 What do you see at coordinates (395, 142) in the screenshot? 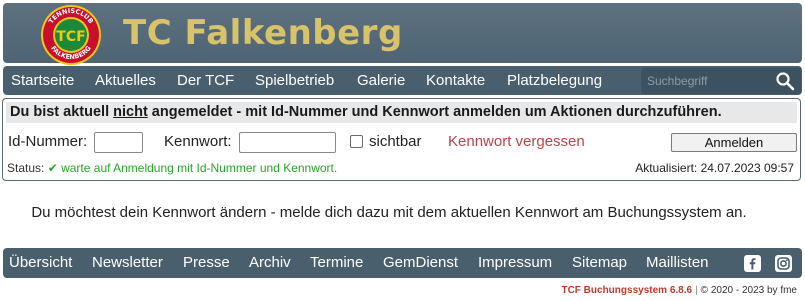
I see `show-password-label: sichtbar` at bounding box center [395, 142].